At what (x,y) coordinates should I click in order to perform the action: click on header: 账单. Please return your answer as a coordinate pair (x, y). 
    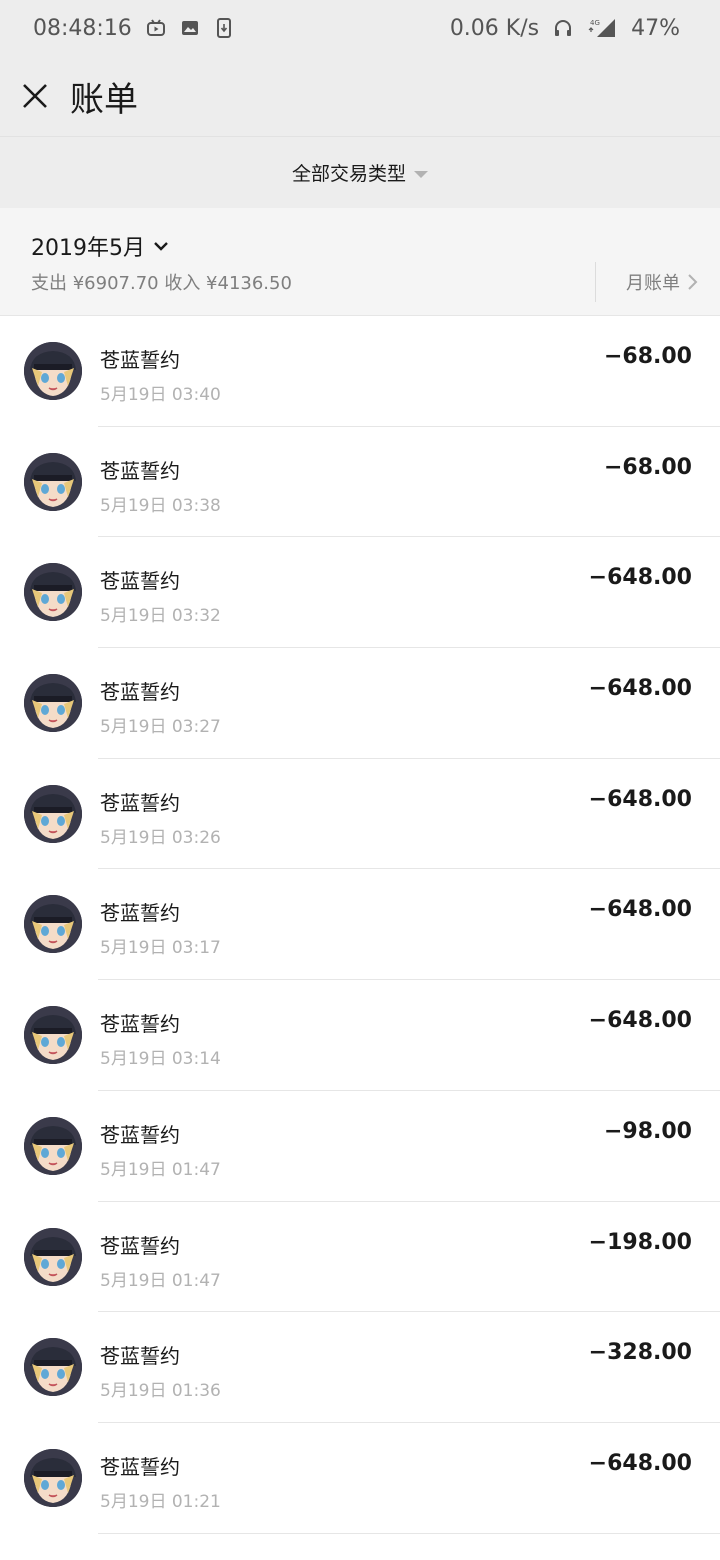
    Looking at the image, I should click on (360, 96).